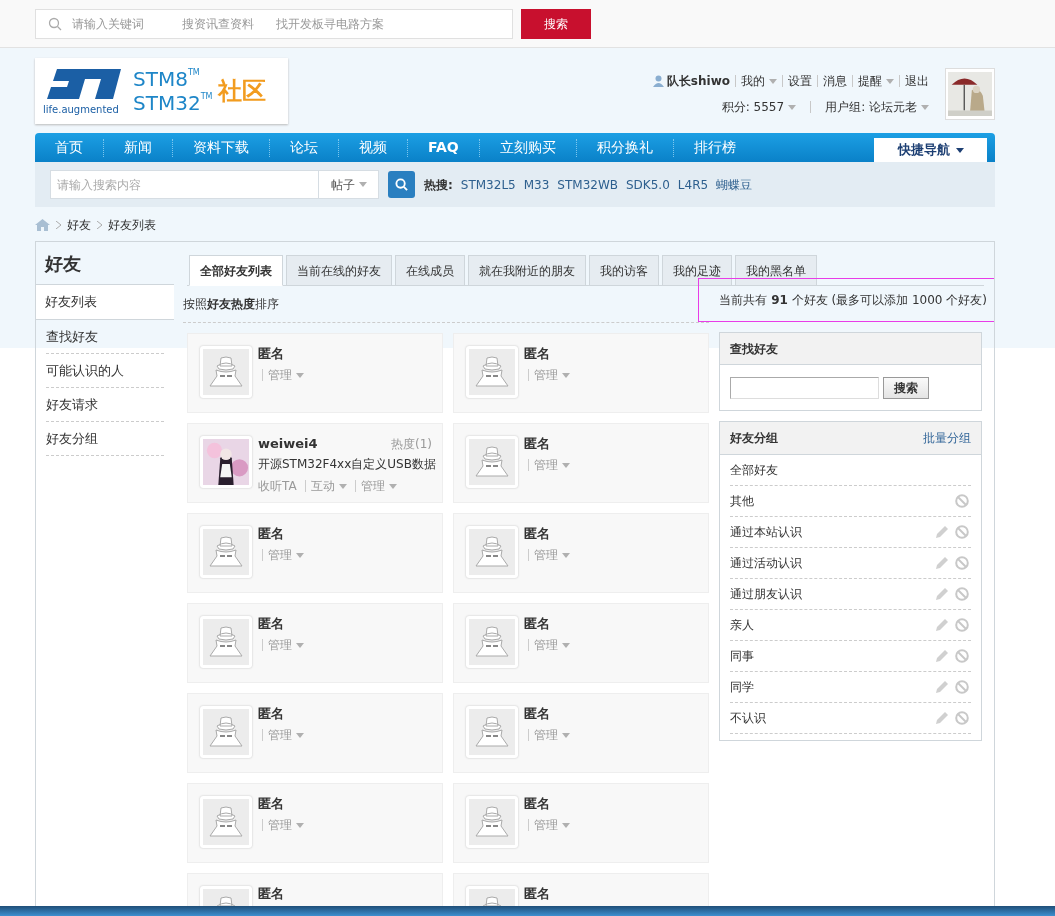 The width and height of the screenshot is (1055, 916). I want to click on tab: 就在我附近的朋友, so click(527, 270).